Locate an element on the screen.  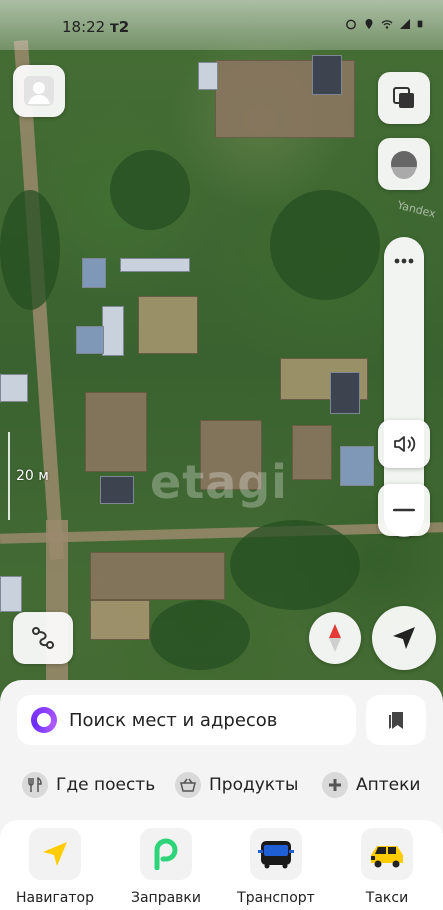
chip-label: Продукты is located at coordinates (254, 785).